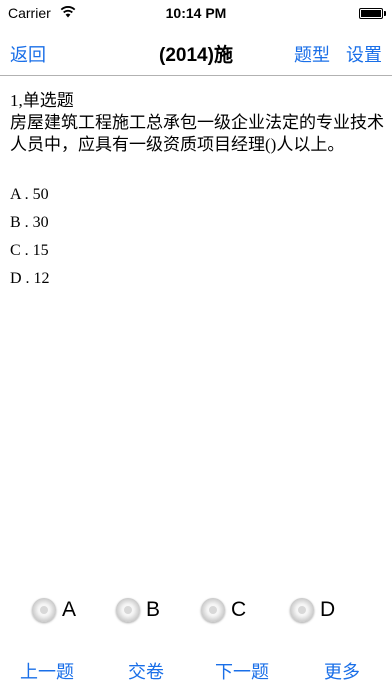 The width and height of the screenshot is (392, 696). Describe the element at coordinates (160, 240) in the screenshot. I see `option-list: A . 50 B . 30 C . 15 D . 12` at that location.